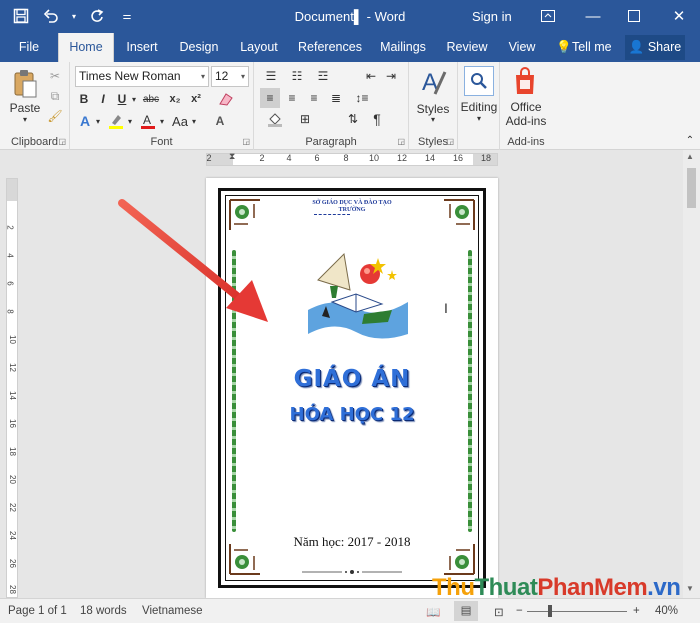 This screenshot has height=623, width=700. Describe the element at coordinates (466, 611) in the screenshot. I see `print-layout-icon: ▤` at that location.